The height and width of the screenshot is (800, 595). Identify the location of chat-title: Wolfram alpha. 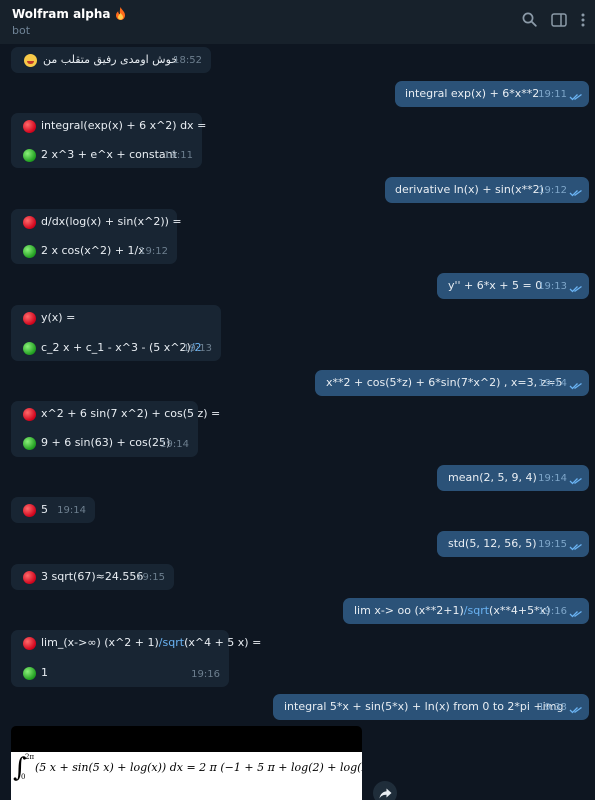
(297, 14).